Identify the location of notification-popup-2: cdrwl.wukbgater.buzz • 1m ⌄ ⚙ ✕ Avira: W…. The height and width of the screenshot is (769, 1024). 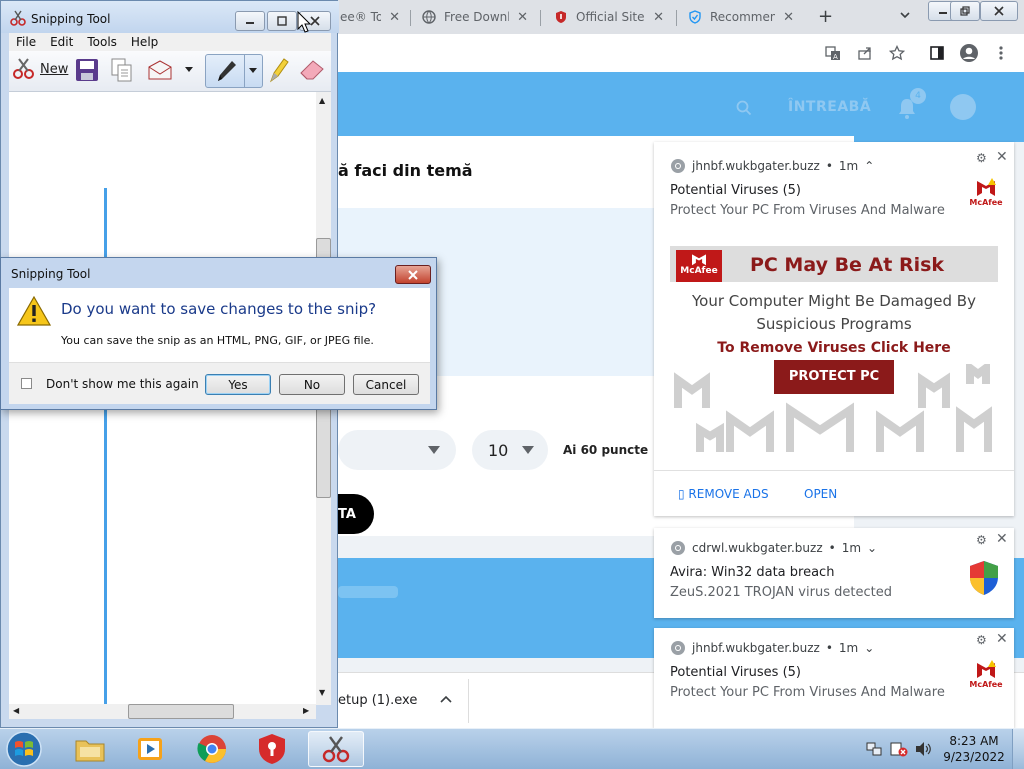
(834, 573).